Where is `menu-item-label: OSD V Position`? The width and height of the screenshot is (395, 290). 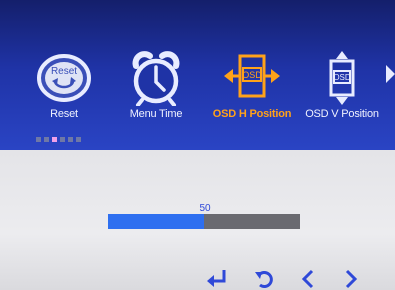
menu-item-label: OSD V Position is located at coordinates (342, 114).